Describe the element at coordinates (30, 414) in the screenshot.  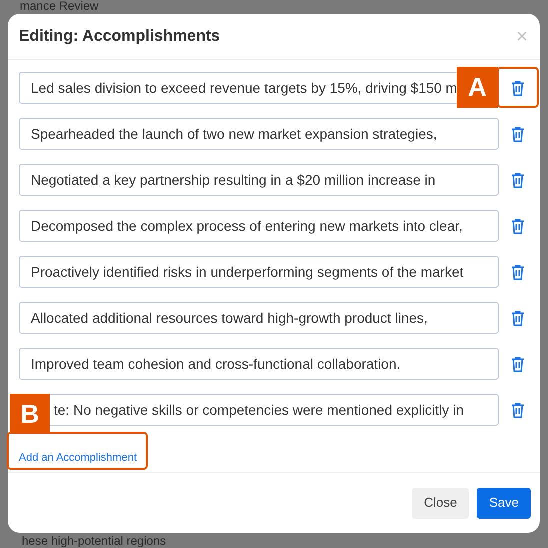
I see `callout-tooltip: B` at that location.